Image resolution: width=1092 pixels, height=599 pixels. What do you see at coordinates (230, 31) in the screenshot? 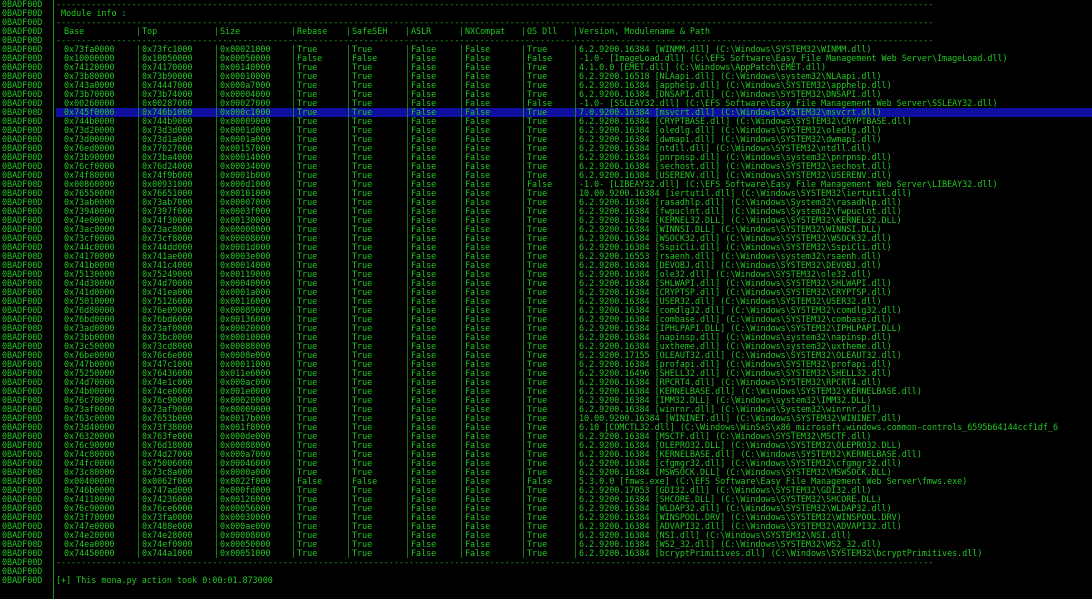
I see `header-cell: Size` at bounding box center [230, 31].